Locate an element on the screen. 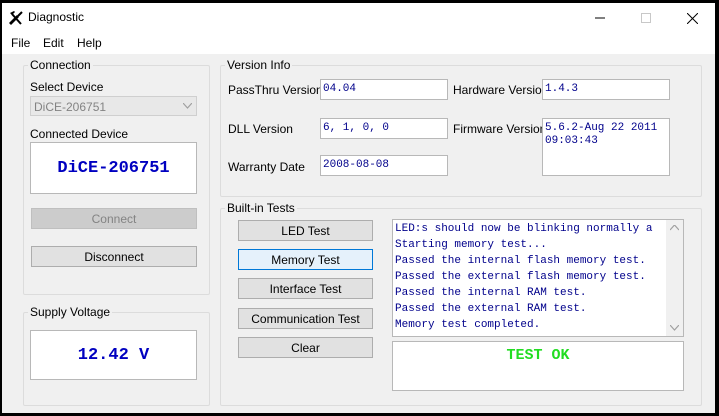 This screenshot has width=719, height=416. menu-edit: Edit is located at coordinates (53, 43).